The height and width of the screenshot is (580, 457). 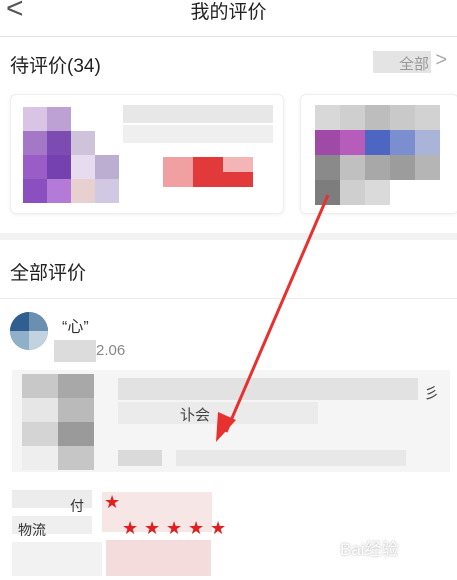 I want to click on watermark: Bai经验, so click(x=369, y=549).